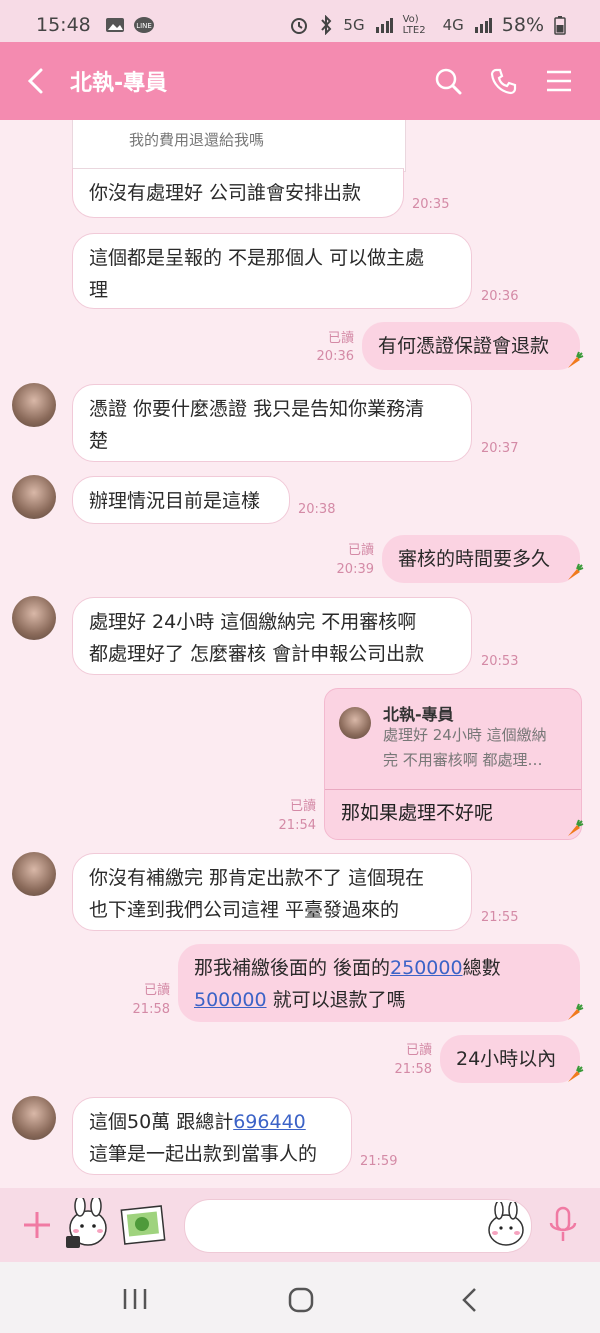  Describe the element at coordinates (244, 910) in the screenshot. I see `message-text-line: 也下達到我們公司這裡 平臺發過來的` at that location.